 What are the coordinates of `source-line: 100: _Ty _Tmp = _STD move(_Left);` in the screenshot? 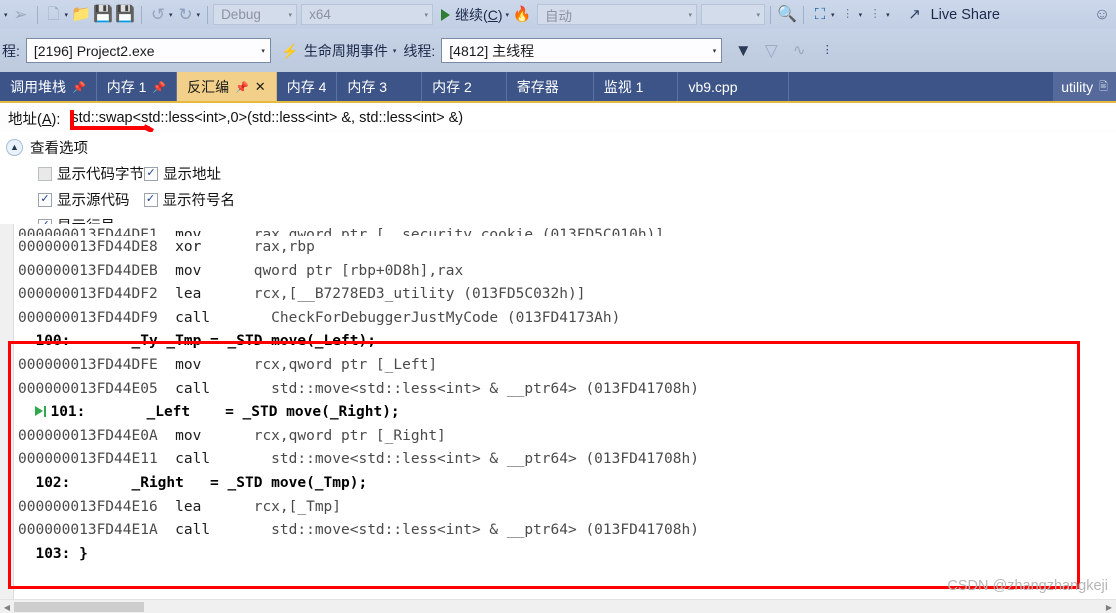 It's located at (565, 342).